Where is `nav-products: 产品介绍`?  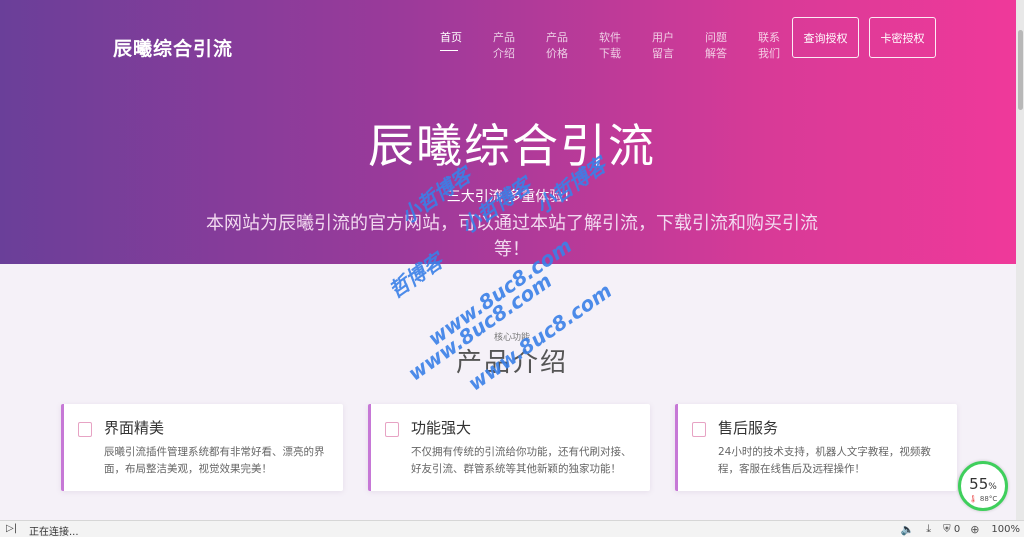 nav-products: 产品介绍 is located at coordinates (509, 45).